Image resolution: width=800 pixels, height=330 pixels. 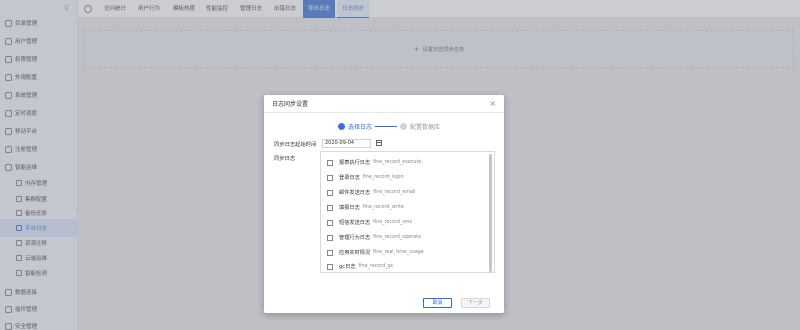 What do you see at coordinates (437, 303) in the screenshot?
I see `cancel-button: 取消` at bounding box center [437, 303].